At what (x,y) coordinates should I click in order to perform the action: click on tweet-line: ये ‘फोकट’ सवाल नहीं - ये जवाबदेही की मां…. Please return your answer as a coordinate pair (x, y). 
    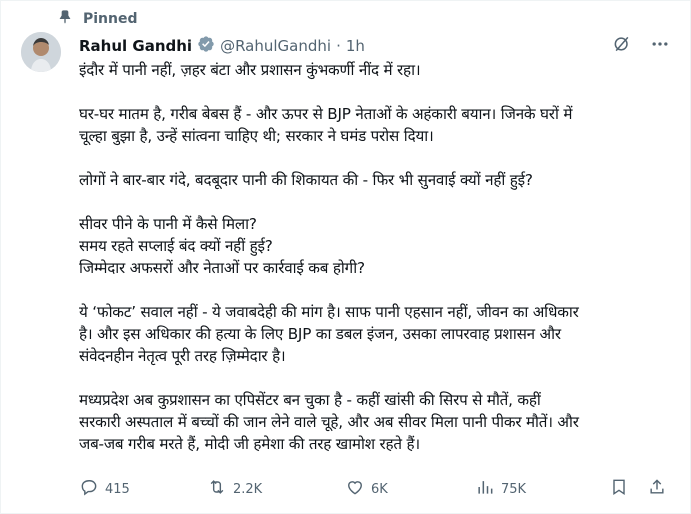
    Looking at the image, I should click on (329, 312).